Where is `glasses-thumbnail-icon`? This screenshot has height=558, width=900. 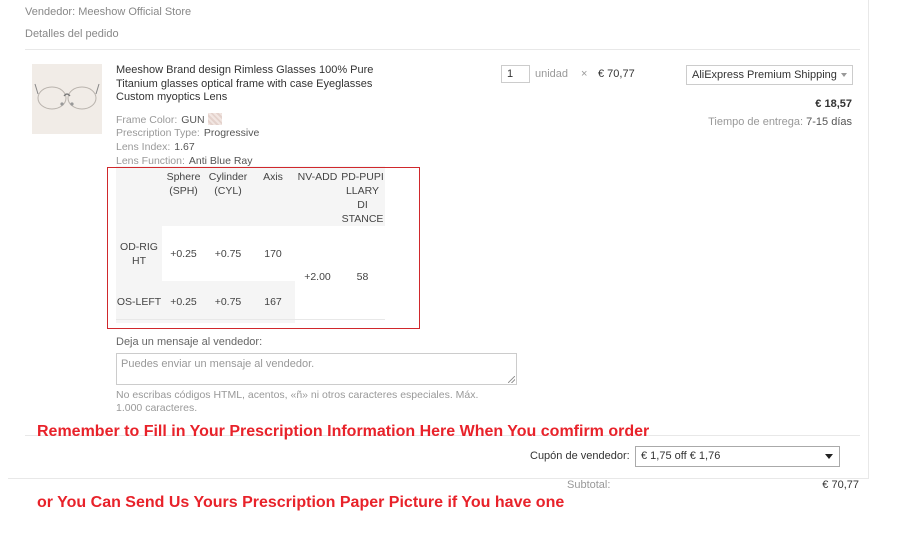 glasses-thumbnail-icon is located at coordinates (67, 99).